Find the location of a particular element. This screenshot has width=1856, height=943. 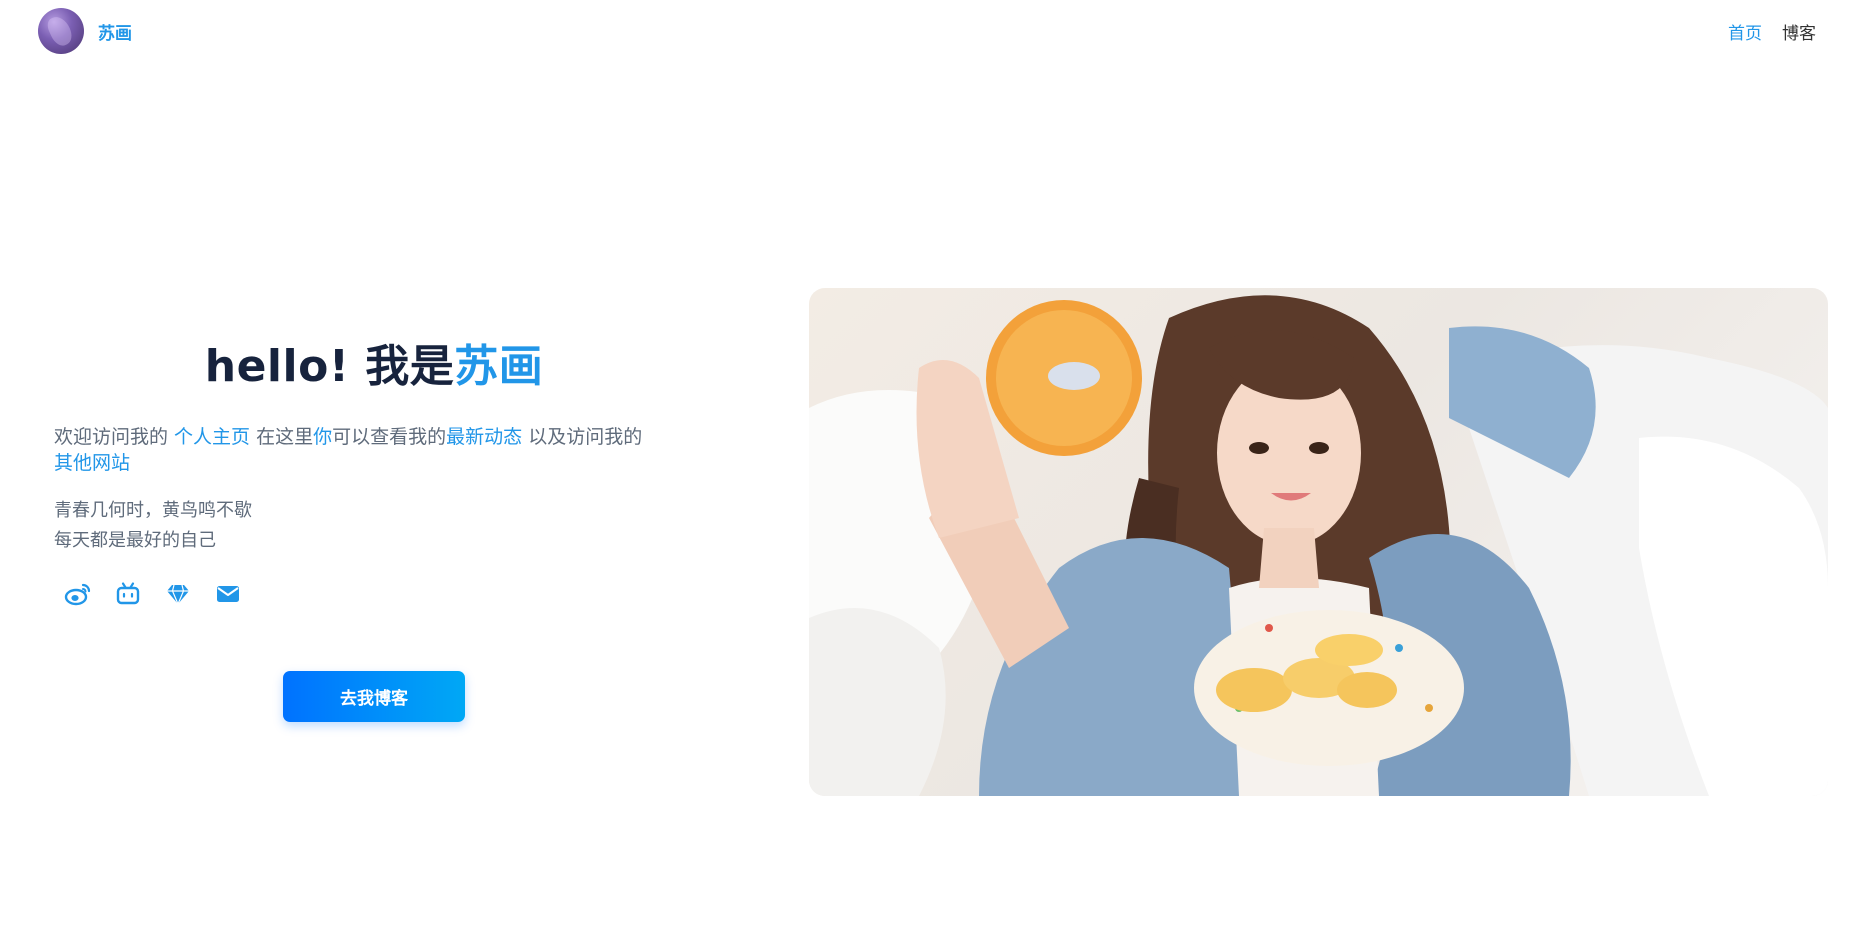

mail-icon is located at coordinates (228, 594).